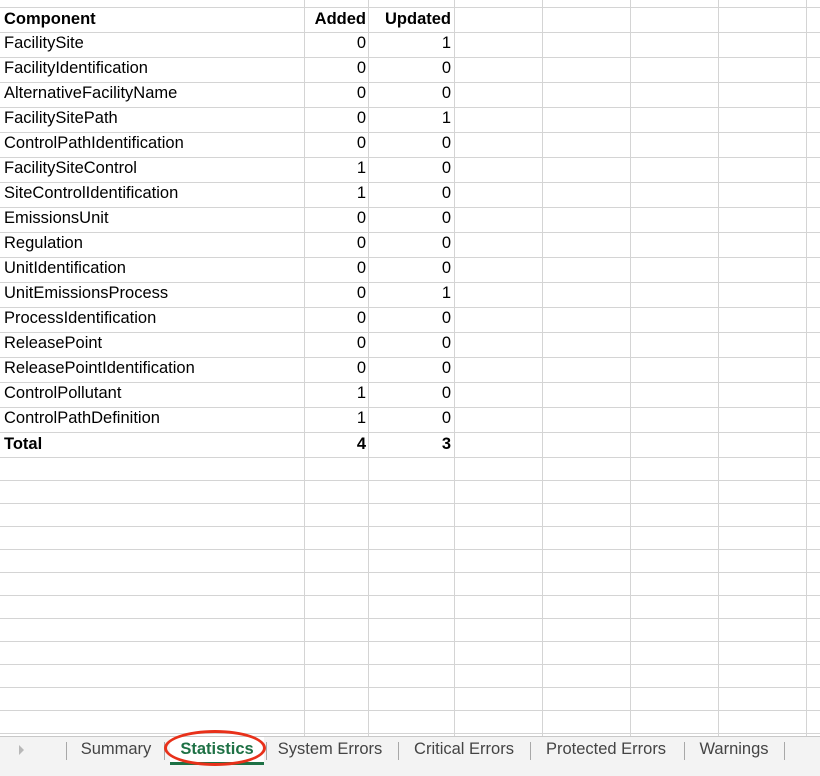 This screenshot has width=820, height=776. Describe the element at coordinates (153, 168) in the screenshot. I see `cell-component: FacilitySiteControl` at that location.